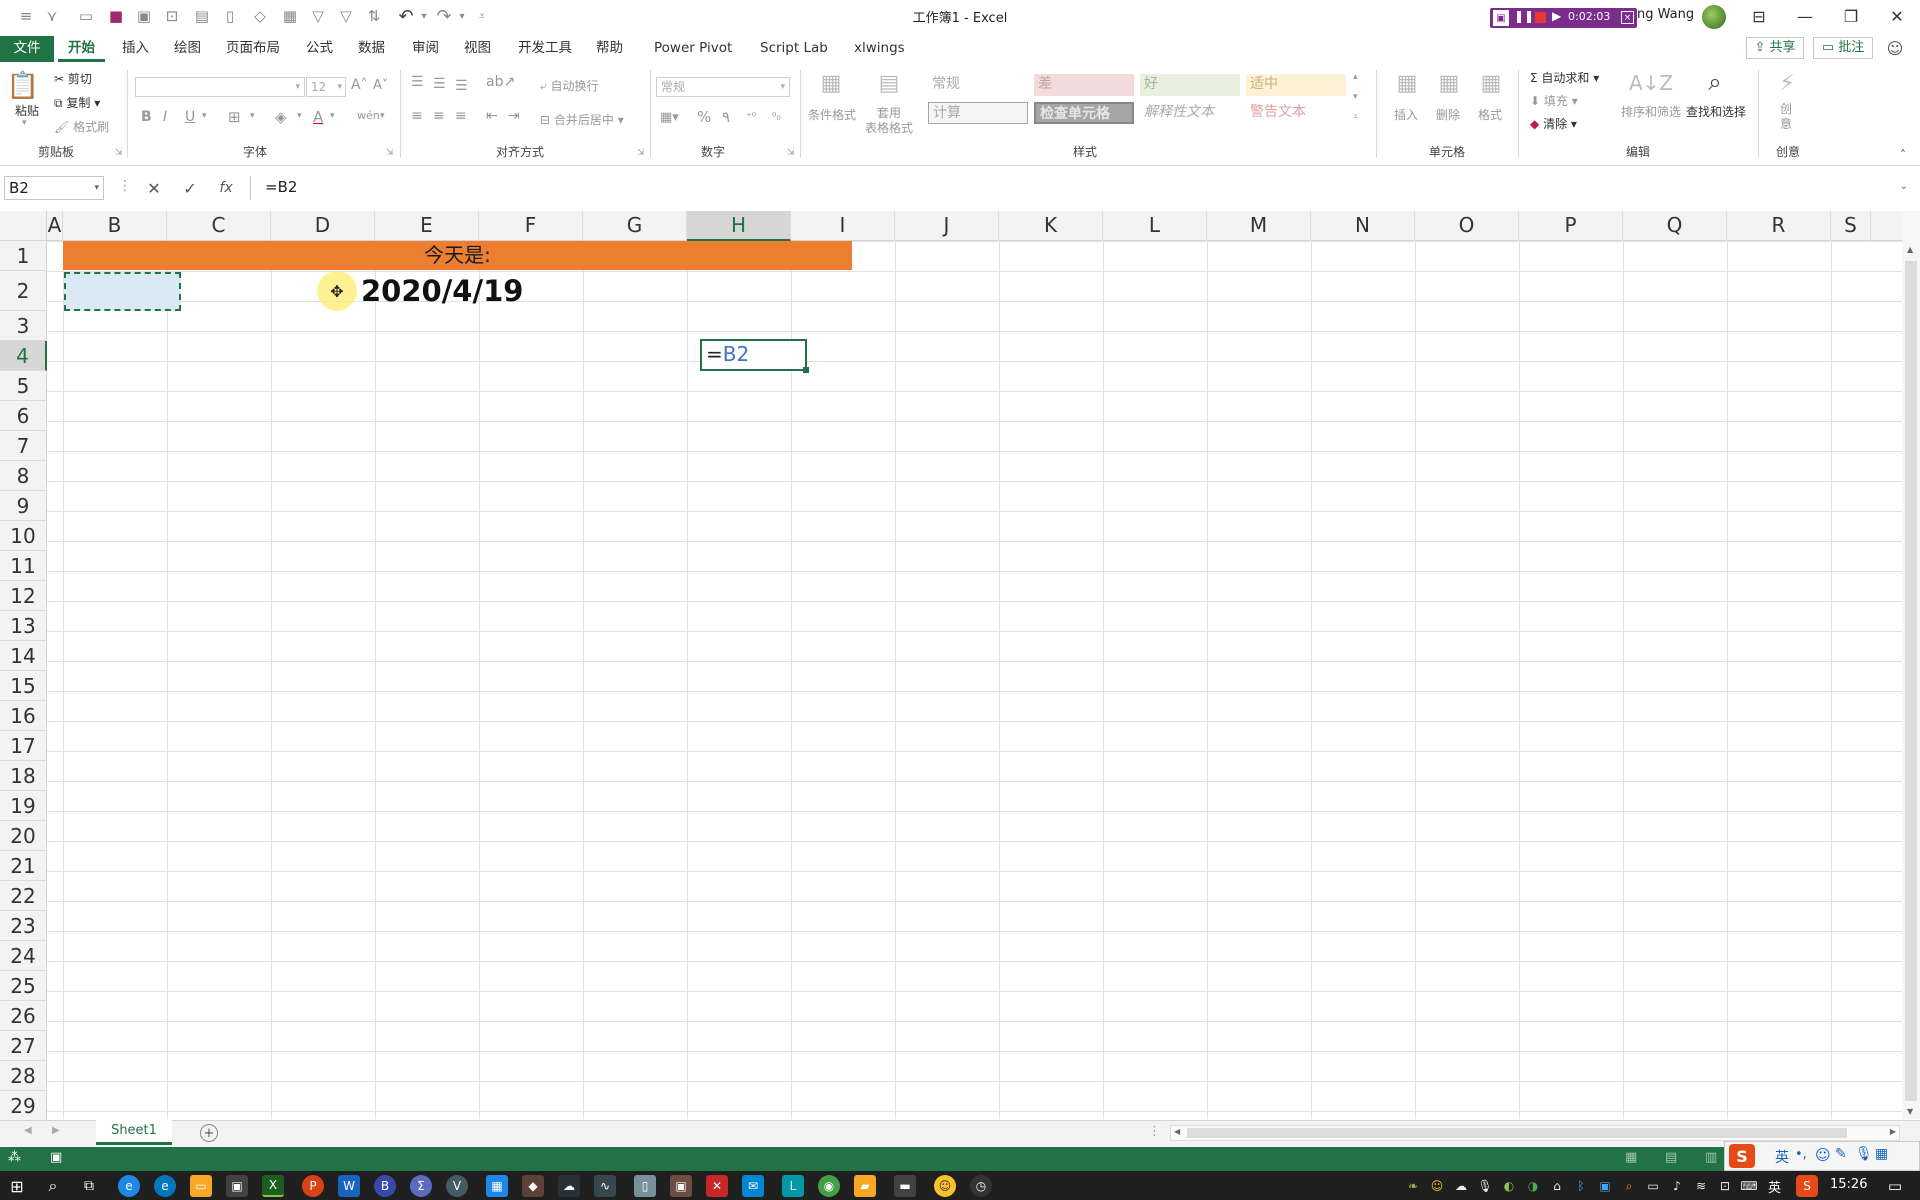 Image resolution: width=1920 pixels, height=1200 pixels. What do you see at coordinates (1155, 226) in the screenshot?
I see `column-header-l: L` at bounding box center [1155, 226].